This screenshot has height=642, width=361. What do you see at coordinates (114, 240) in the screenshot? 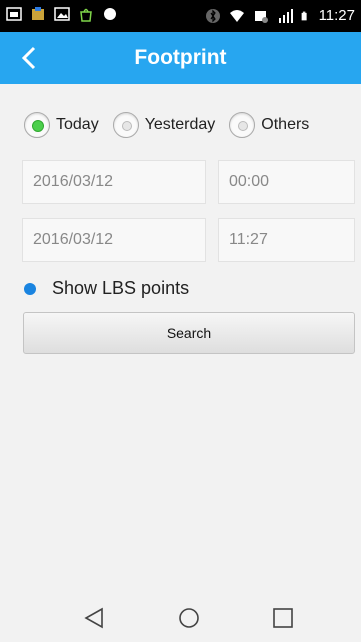
I see `end-date-field: 2016/03/12` at bounding box center [114, 240].